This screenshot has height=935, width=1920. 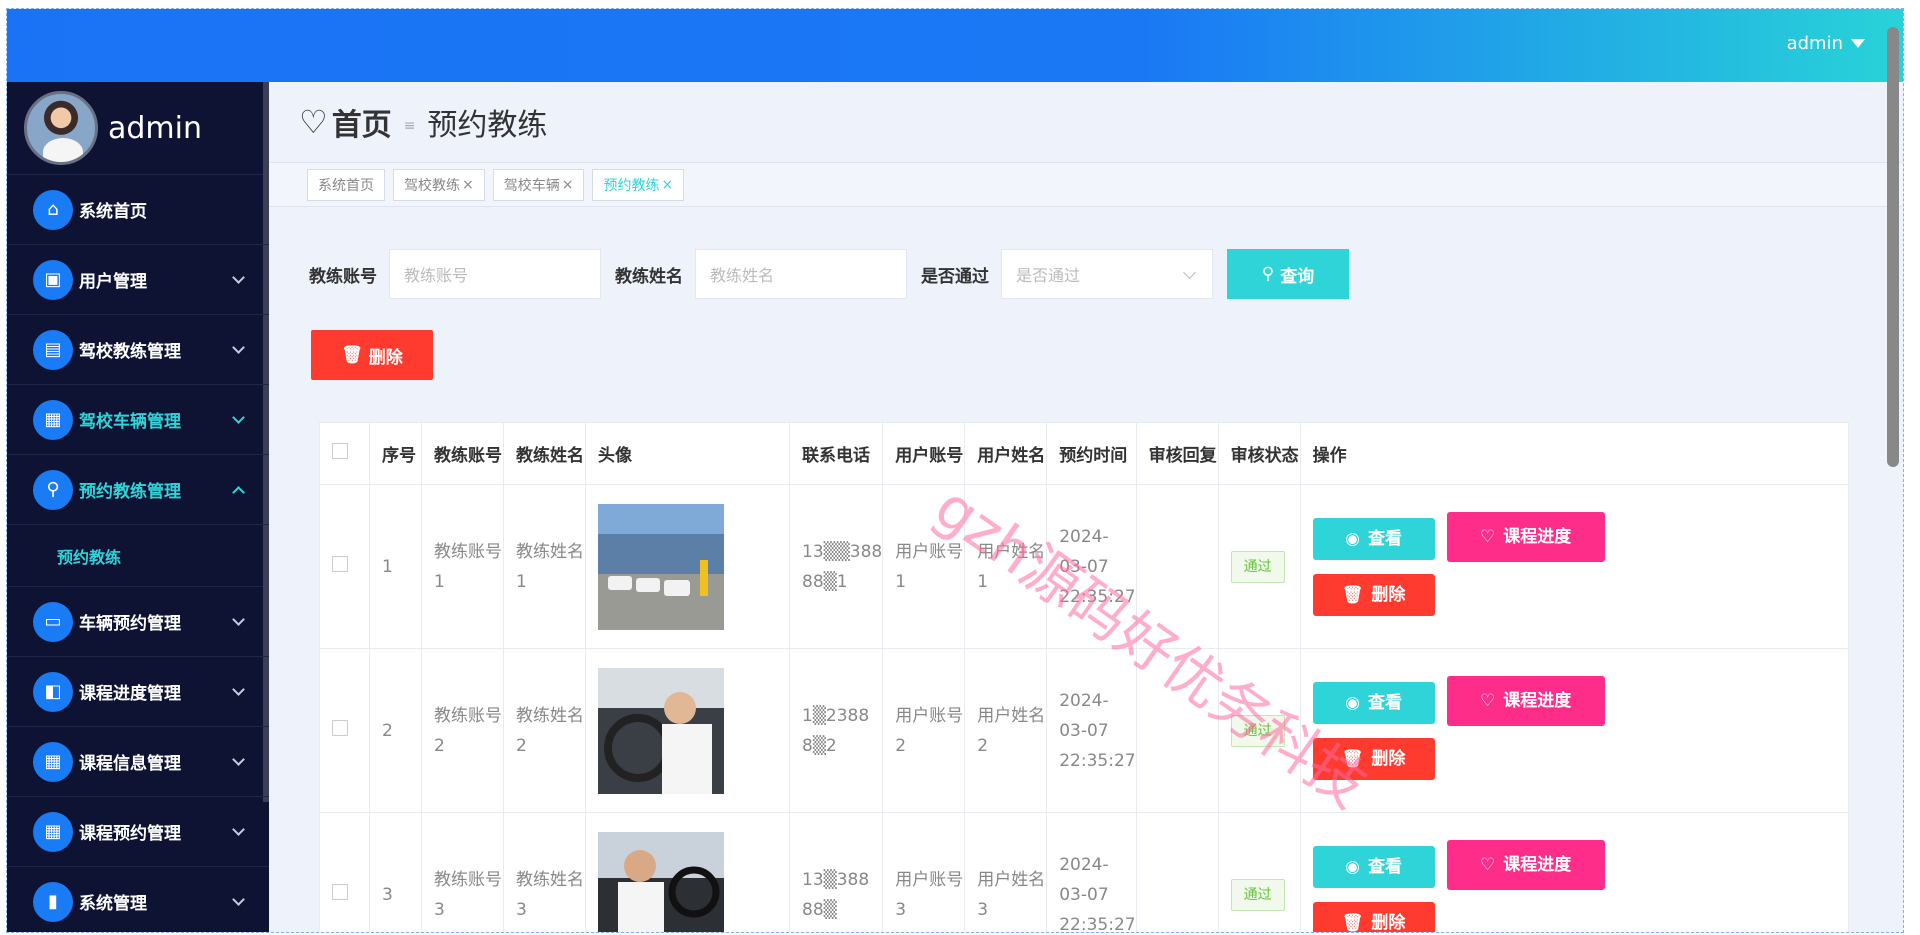 I want to click on sidebar-item-label: 预约教练管理, so click(x=130, y=492).